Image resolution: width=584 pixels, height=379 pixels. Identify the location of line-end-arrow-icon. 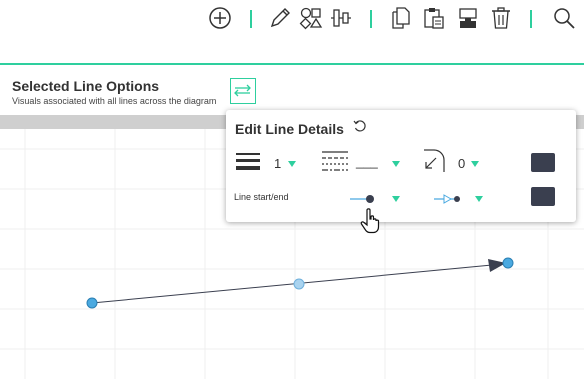
(448, 199).